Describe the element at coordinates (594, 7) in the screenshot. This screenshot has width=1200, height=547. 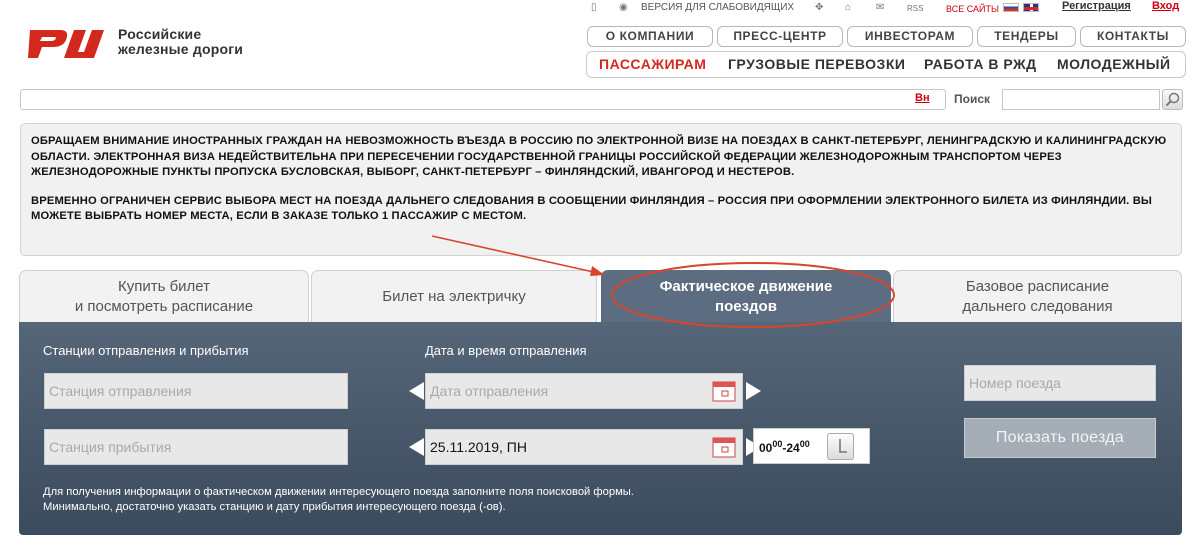
I see `mobile-icon: ▯` at that location.